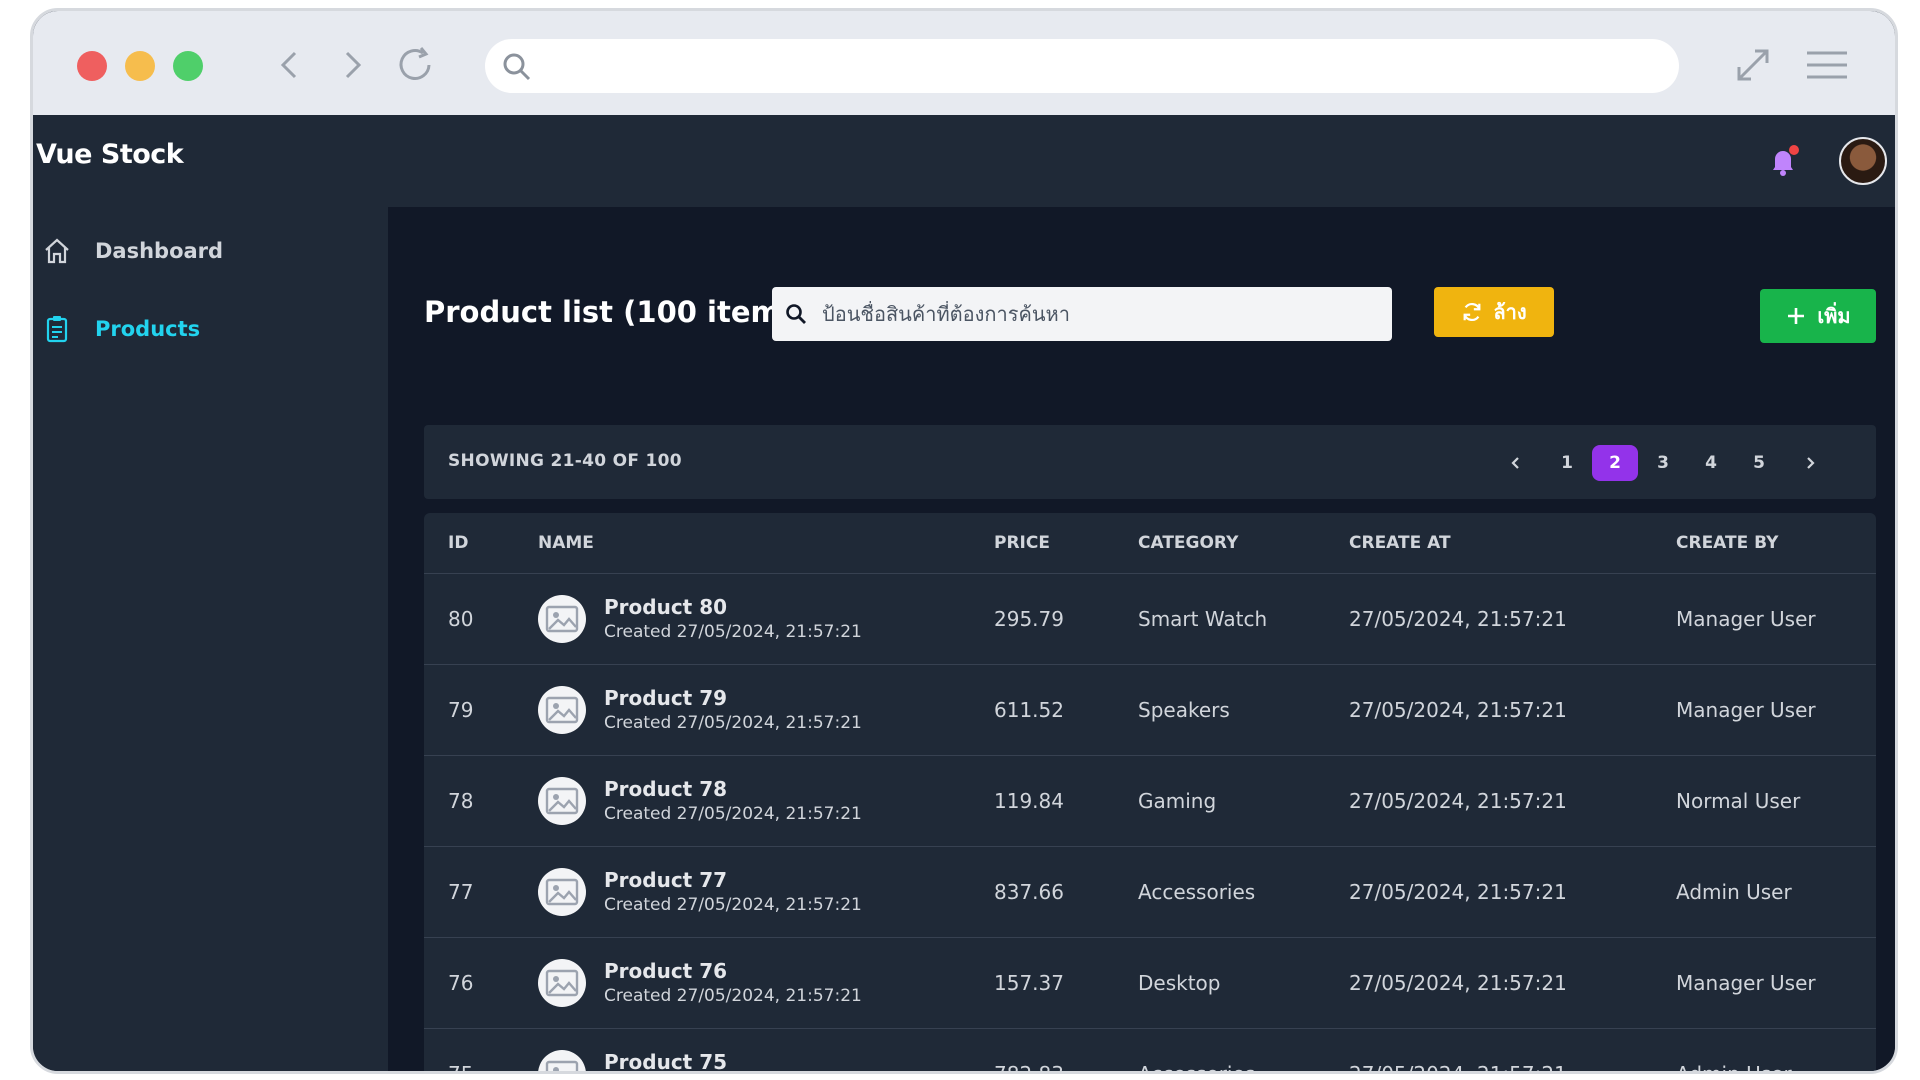  I want to click on app-header: Vue Stock, so click(964, 161).